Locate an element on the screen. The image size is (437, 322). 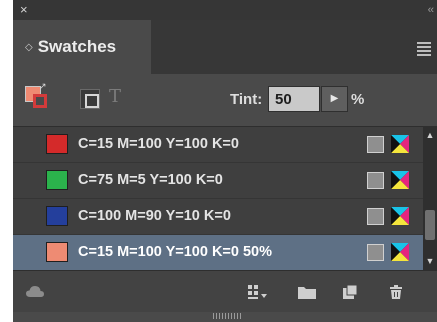
panel-title-bar: × ‹‹ is located at coordinates (225, 10).